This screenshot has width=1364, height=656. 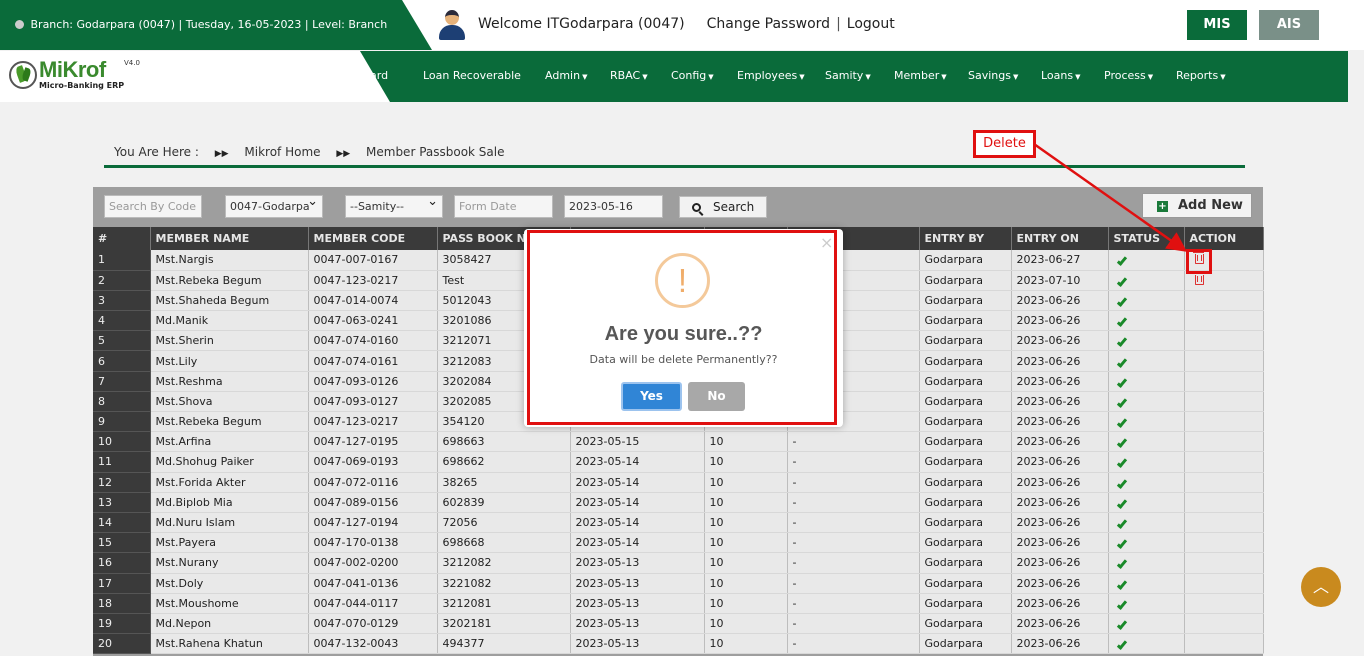 What do you see at coordinates (1146, 238) in the screenshot?
I see `col-header-status: STATUS` at bounding box center [1146, 238].